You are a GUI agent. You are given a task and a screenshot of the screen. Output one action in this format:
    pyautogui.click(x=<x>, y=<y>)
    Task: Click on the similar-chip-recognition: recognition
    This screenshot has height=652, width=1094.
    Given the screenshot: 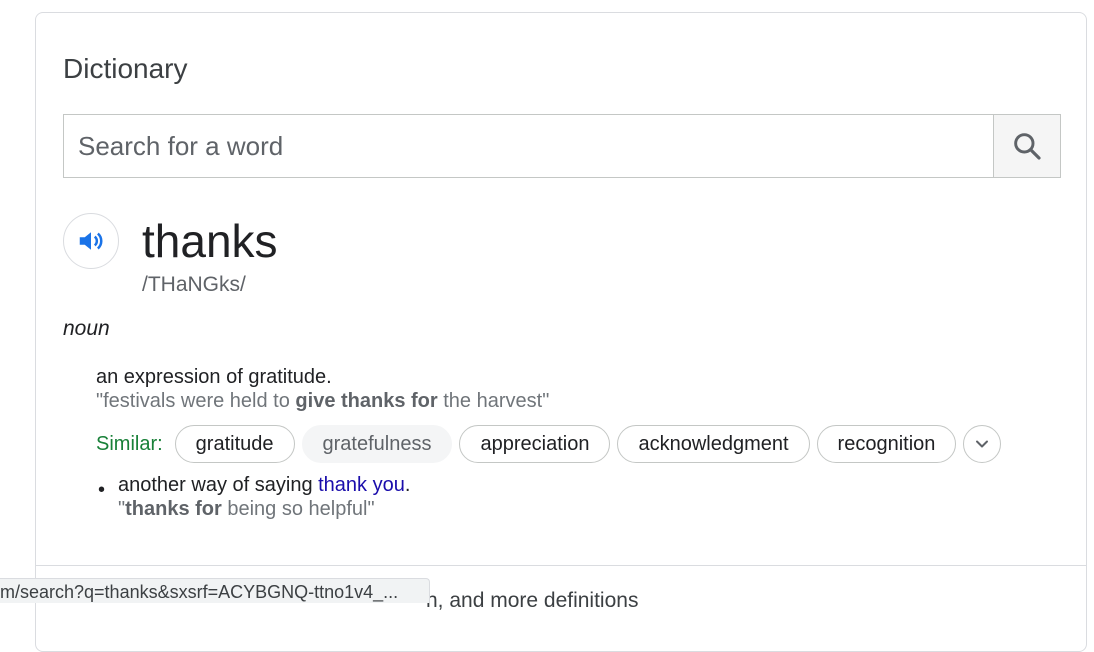 What is the action you would take?
    pyautogui.click(x=886, y=444)
    